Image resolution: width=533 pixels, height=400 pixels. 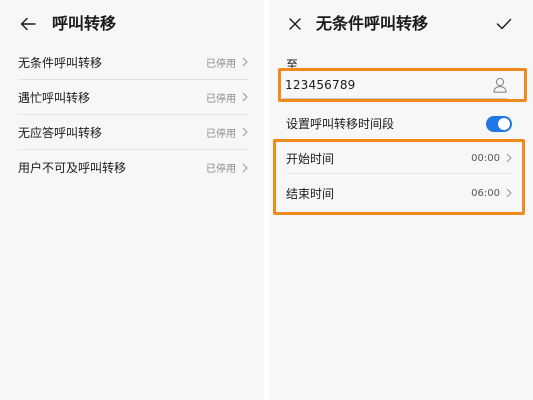 What do you see at coordinates (84, 23) in the screenshot?
I see `page-title: 呼叫转移` at bounding box center [84, 23].